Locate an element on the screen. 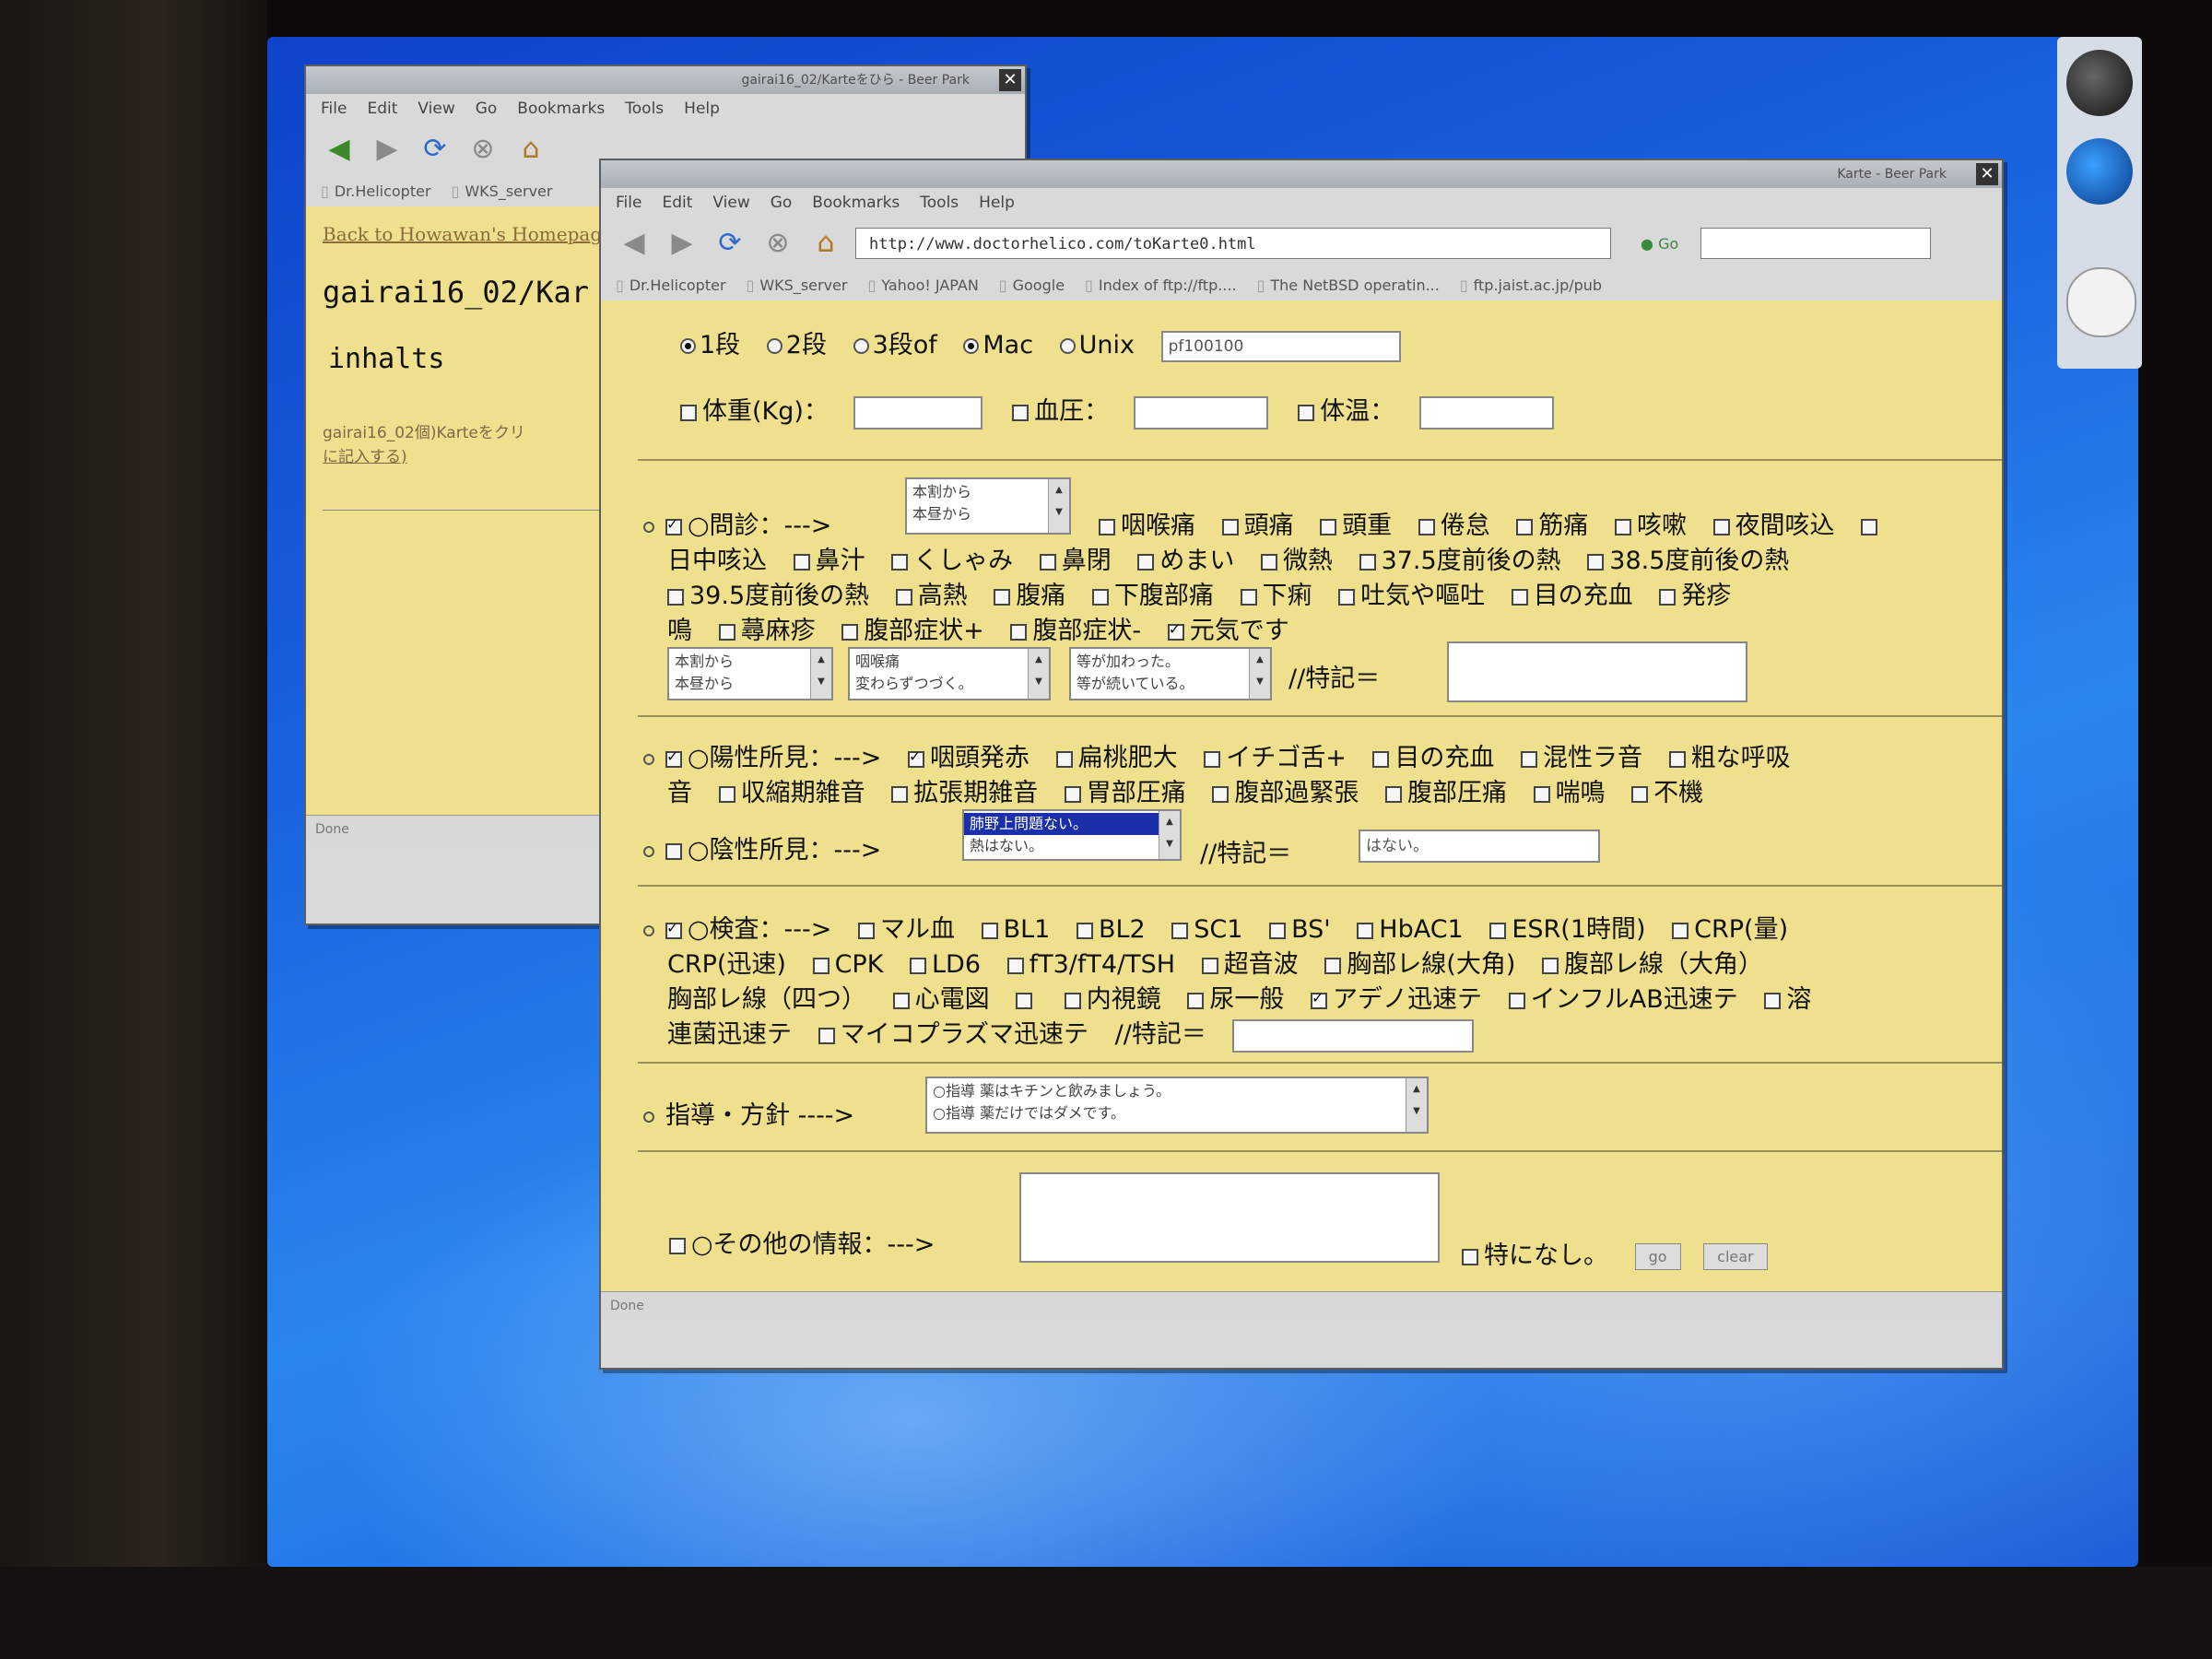  test-checkbox: 胸部レ線(大角) is located at coordinates (1419, 964).